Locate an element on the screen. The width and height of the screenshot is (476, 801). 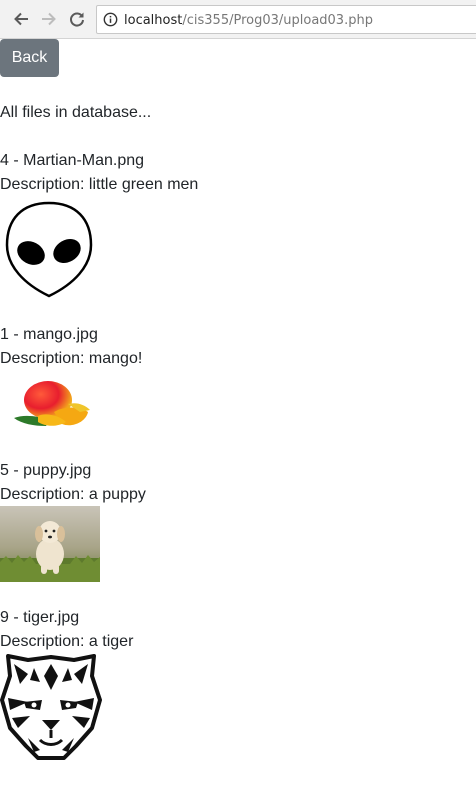
browser-reload-icon is located at coordinates (77, 19).